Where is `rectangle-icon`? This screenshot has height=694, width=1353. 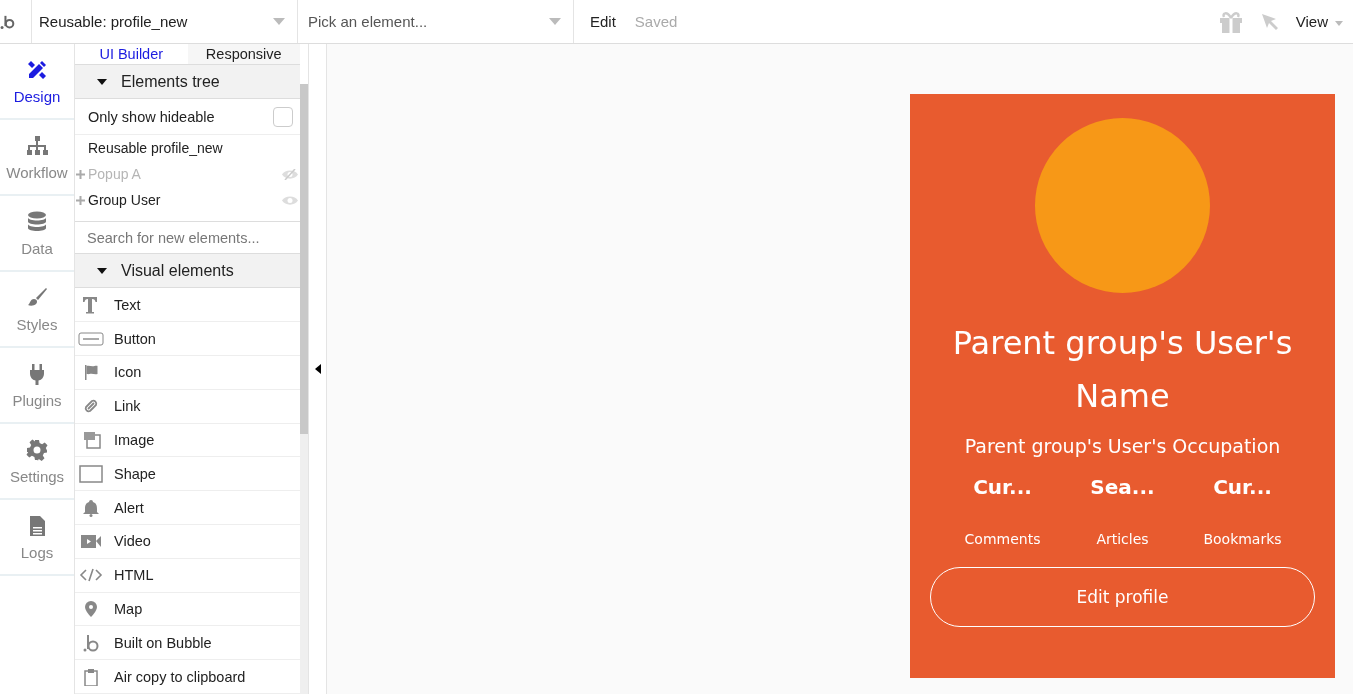
rectangle-icon is located at coordinates (91, 473).